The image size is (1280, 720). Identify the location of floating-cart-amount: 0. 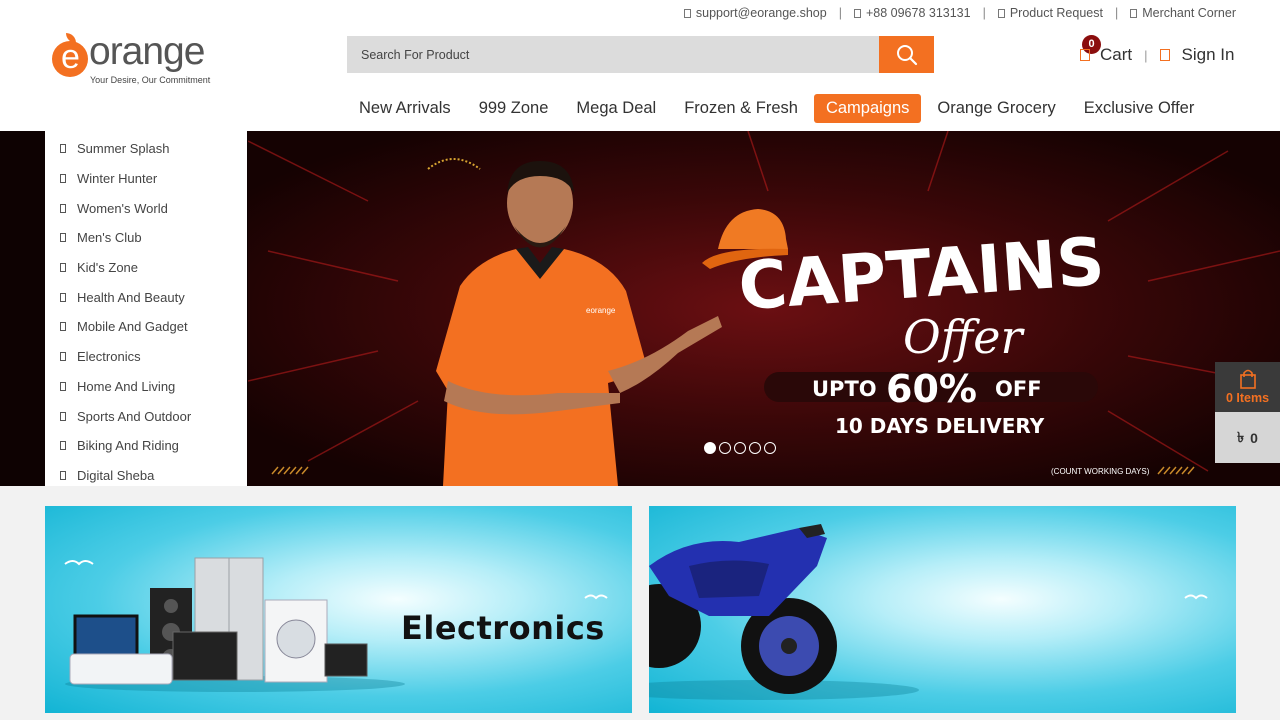
(1254, 437).